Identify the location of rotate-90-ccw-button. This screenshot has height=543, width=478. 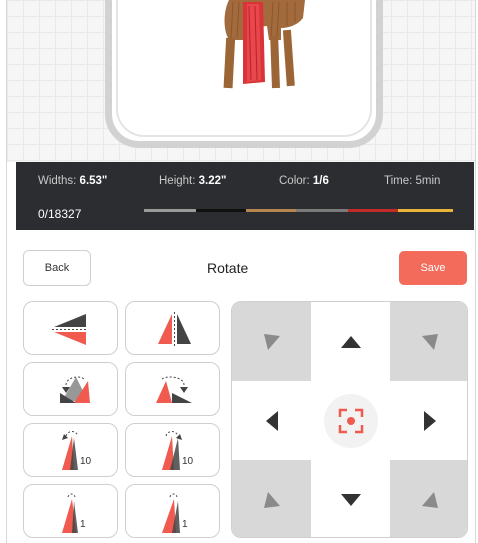
(172, 389).